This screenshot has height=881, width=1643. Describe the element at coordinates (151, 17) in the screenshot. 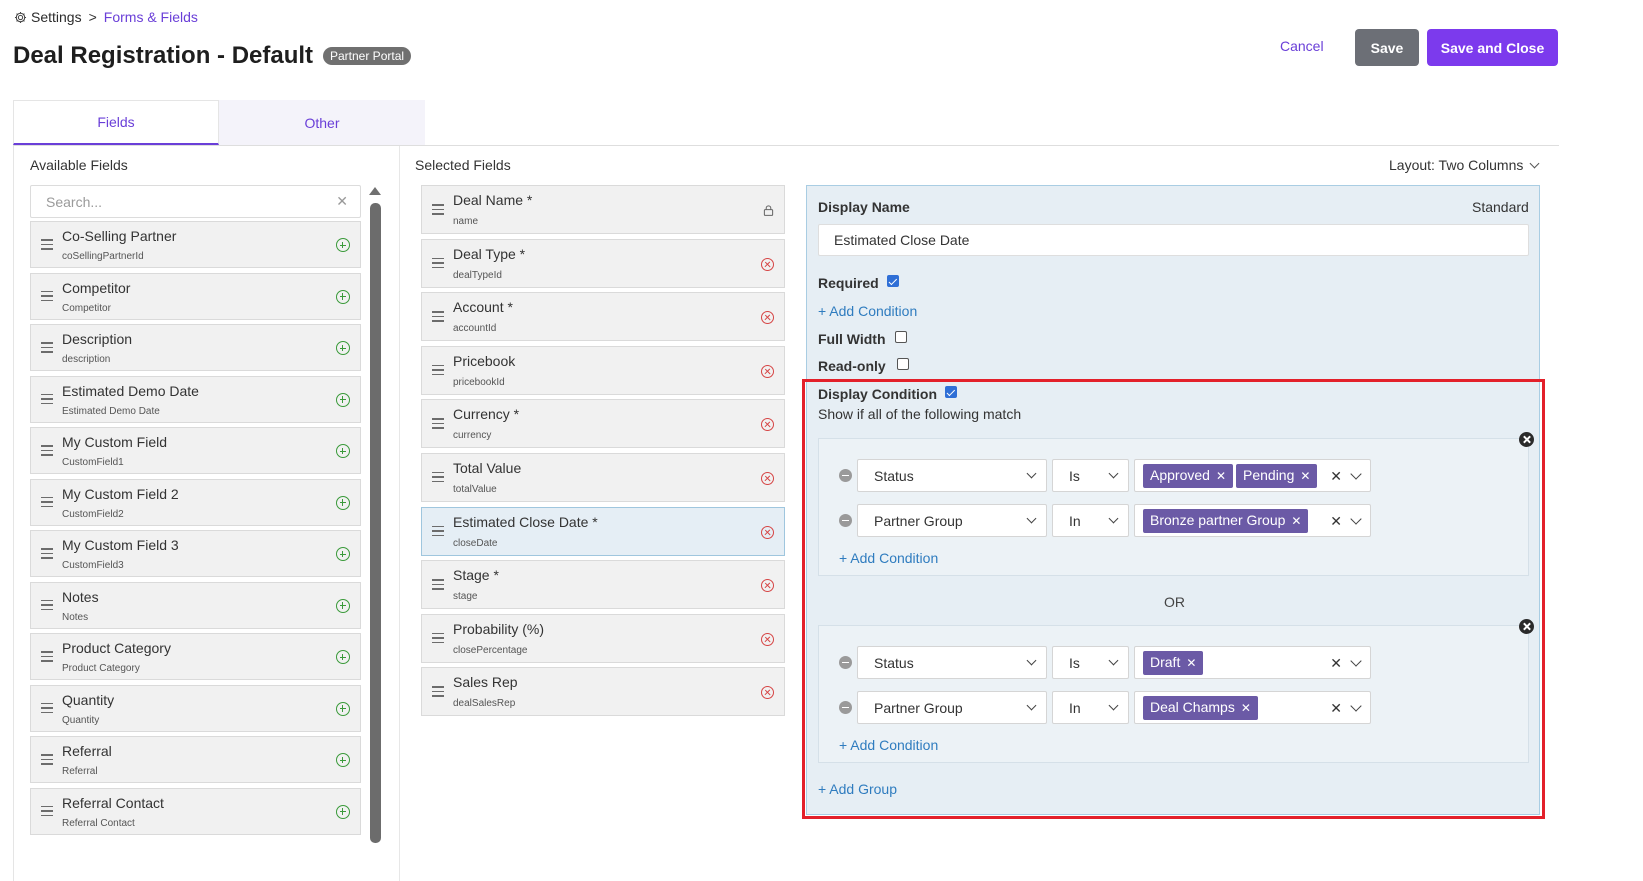

I see `breadcrumb-current: Forms & Fields` at that location.